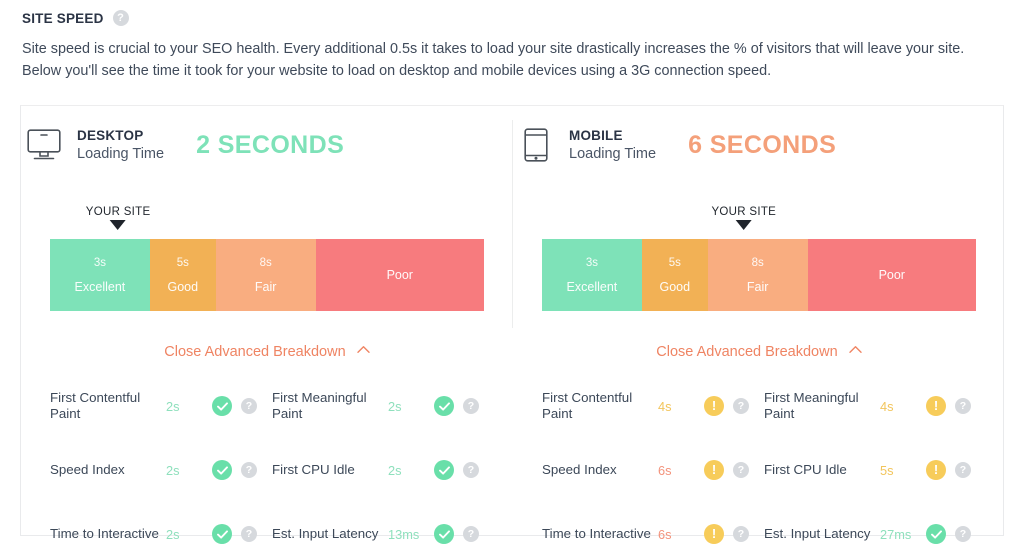 The width and height of the screenshot is (1024, 546). Describe the element at coordinates (612, 145) in the screenshot. I see `device-label-mobile: MOBILE Loading Time` at that location.